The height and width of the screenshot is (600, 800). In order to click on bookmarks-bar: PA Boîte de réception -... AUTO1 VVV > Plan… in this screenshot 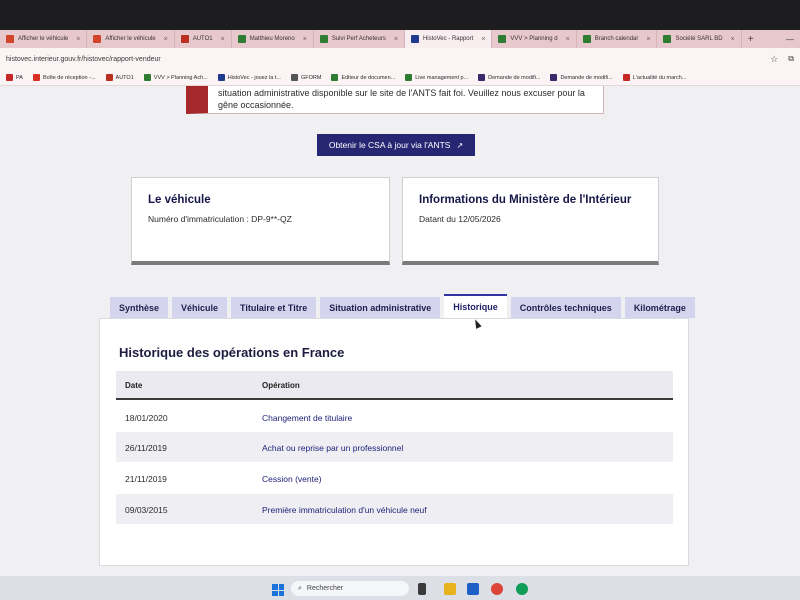, I will do `click(400, 78)`.